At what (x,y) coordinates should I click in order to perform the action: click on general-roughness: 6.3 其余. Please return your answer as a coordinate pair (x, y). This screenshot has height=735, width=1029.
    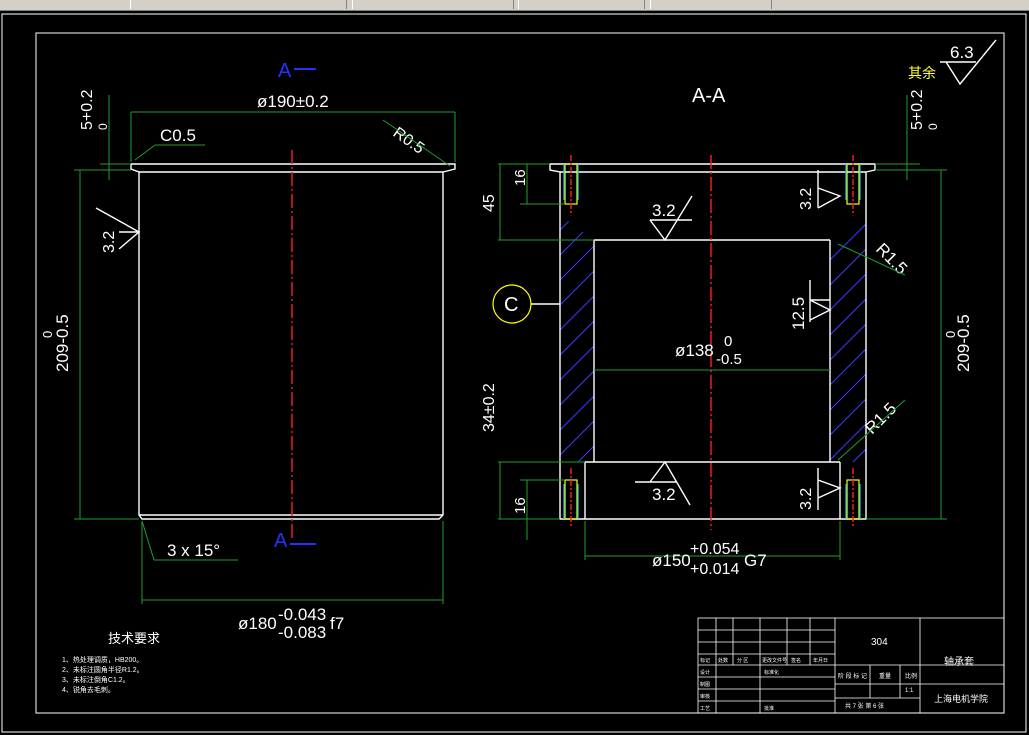
    Looking at the image, I should click on (952, 62).